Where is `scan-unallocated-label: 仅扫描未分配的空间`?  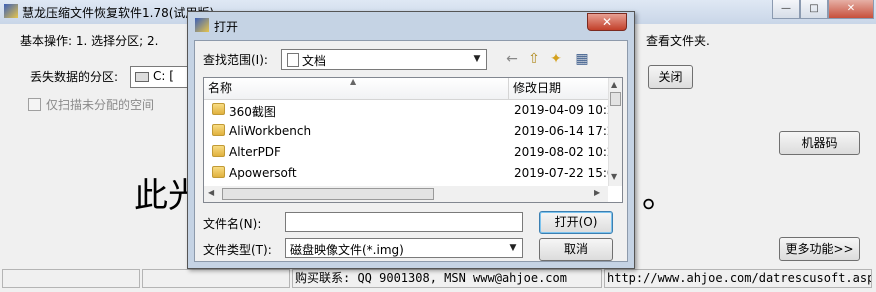 scan-unallocated-label: 仅扫描未分配的空间 is located at coordinates (100, 105).